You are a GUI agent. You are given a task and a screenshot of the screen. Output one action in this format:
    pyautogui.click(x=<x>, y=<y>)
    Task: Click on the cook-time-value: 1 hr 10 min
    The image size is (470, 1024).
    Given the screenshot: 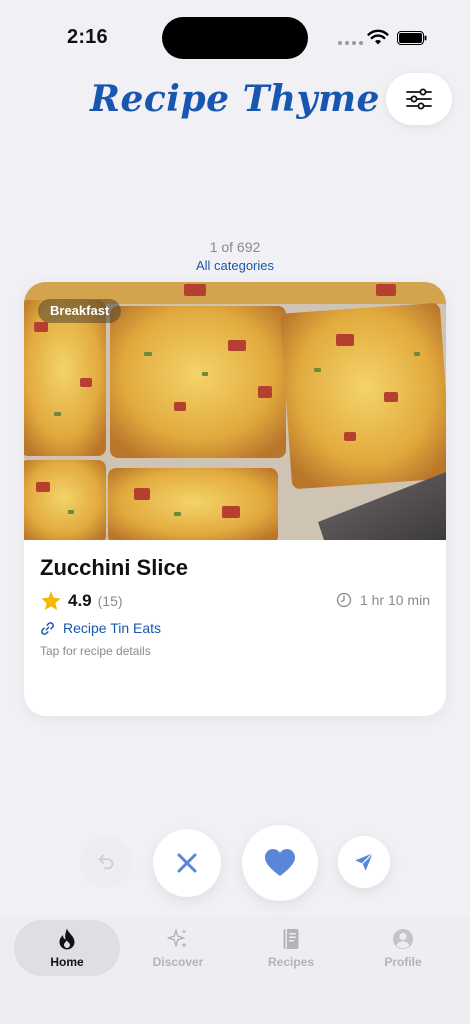 What is the action you would take?
    pyautogui.click(x=394, y=600)
    